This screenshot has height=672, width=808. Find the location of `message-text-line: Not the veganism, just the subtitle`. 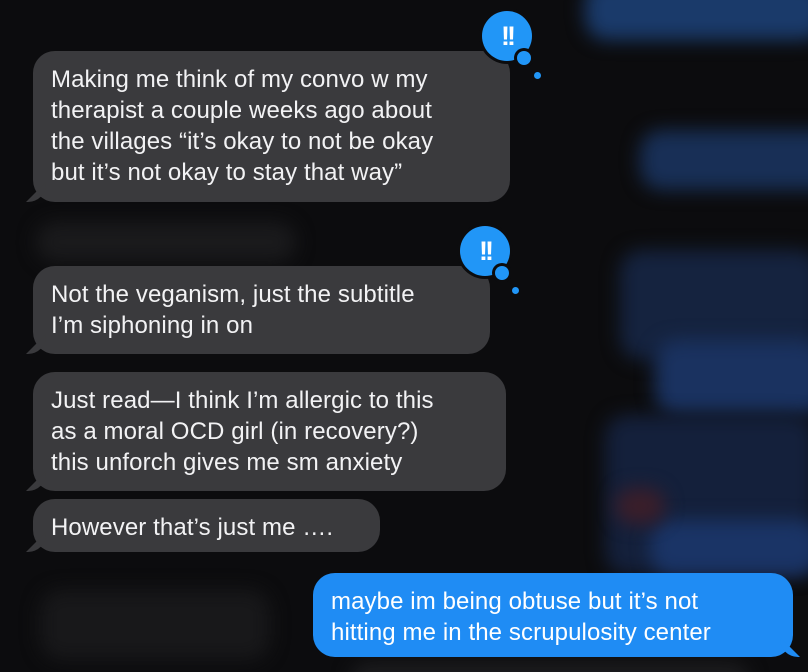

message-text-line: Not the veganism, just the subtitle is located at coordinates (233, 294).